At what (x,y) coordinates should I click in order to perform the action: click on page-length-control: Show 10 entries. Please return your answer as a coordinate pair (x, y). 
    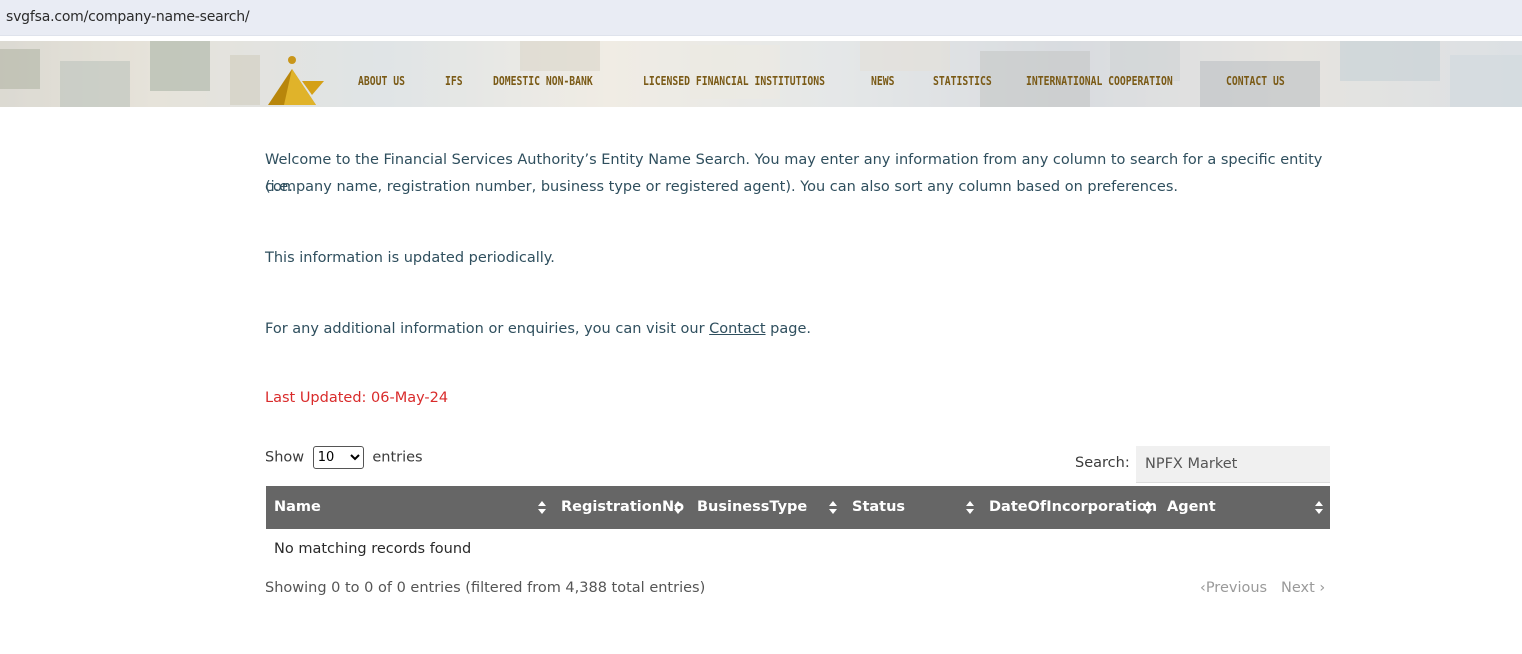
    Looking at the image, I should click on (344, 457).